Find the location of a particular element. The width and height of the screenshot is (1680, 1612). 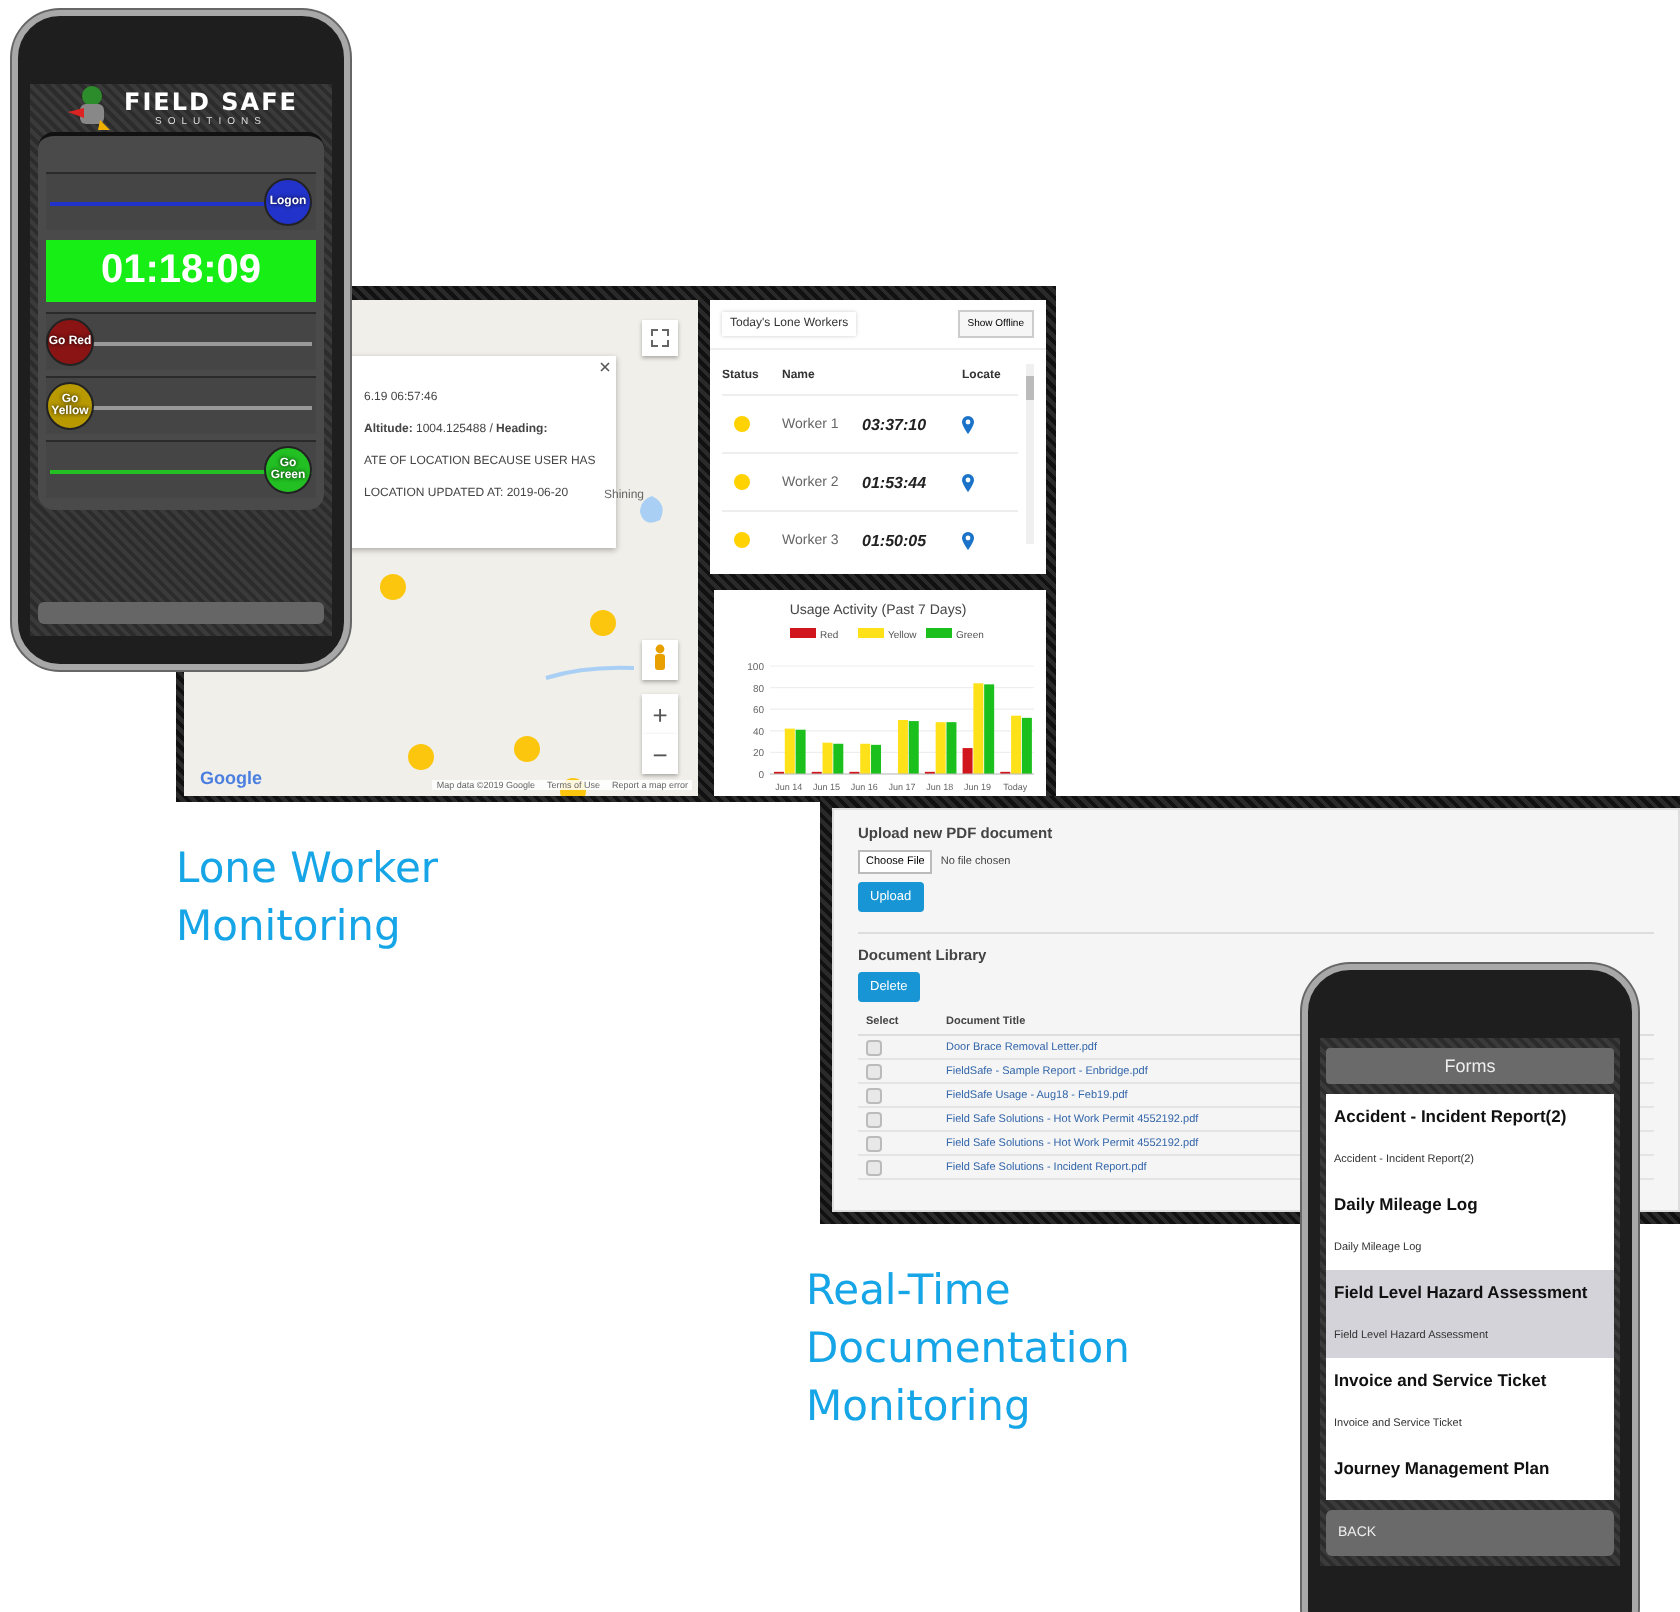

fullscreen-button is located at coordinates (660, 338).